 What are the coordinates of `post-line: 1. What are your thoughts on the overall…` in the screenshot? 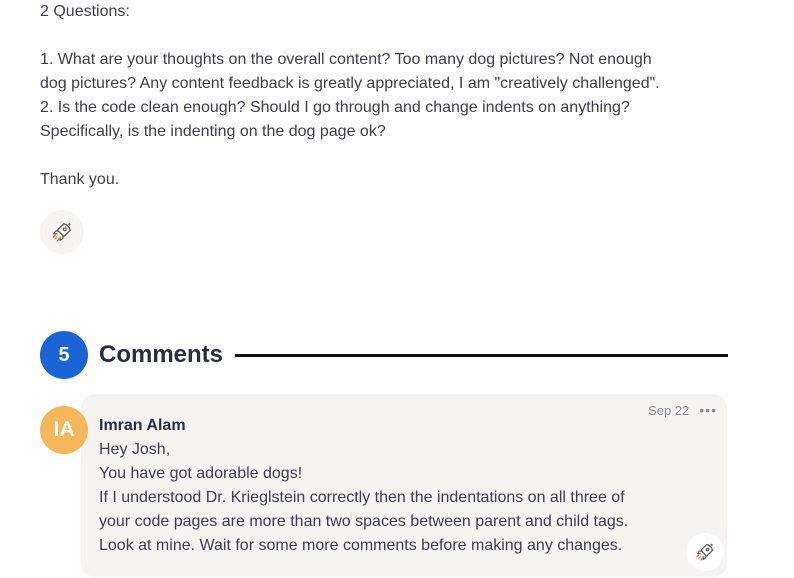 It's located at (346, 59).